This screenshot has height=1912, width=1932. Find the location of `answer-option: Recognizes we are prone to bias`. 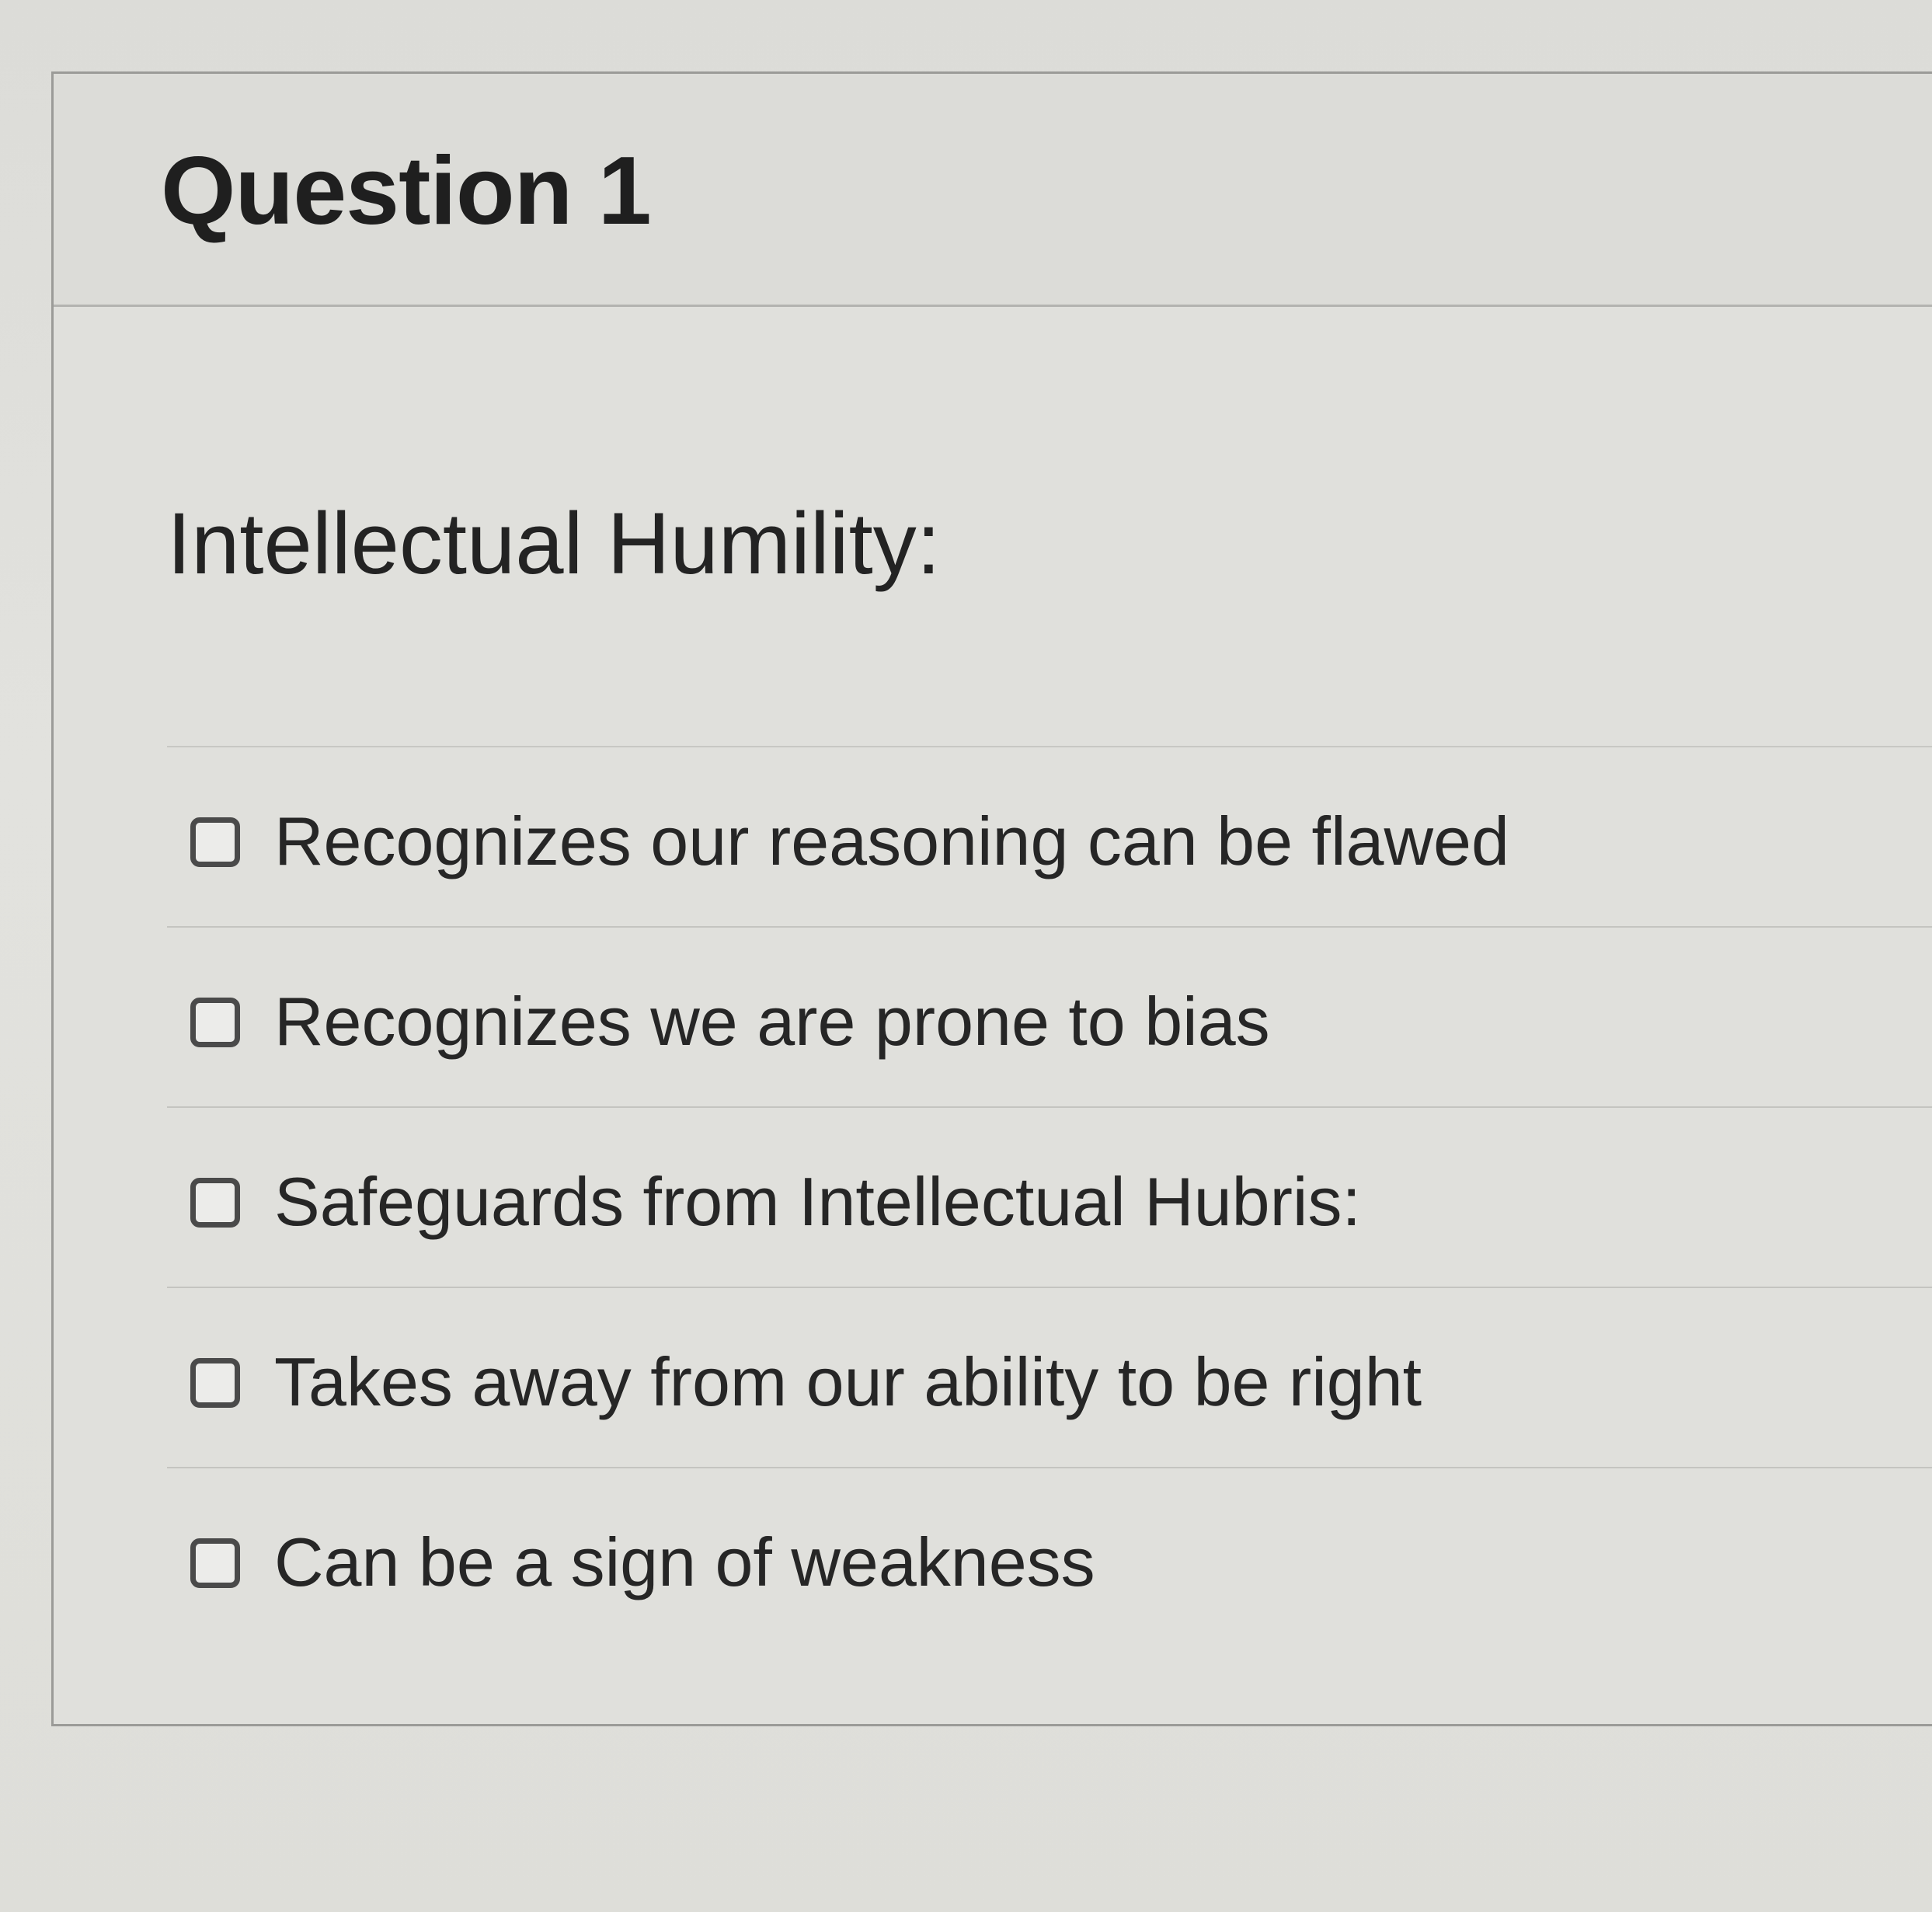

answer-option: Recognizes we are prone to bias is located at coordinates (1049, 1018).